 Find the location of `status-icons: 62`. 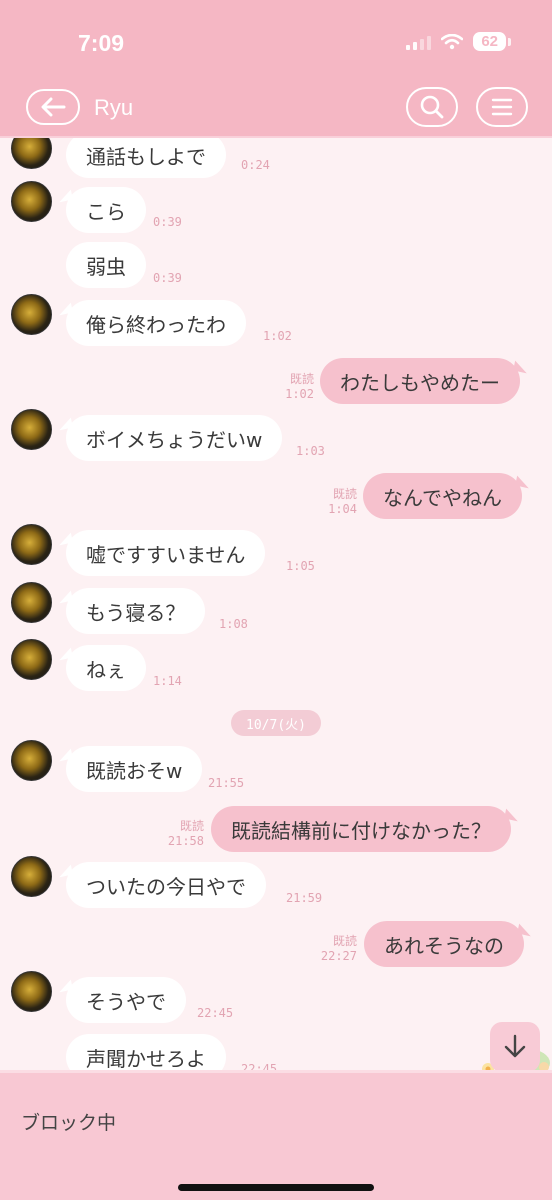

status-icons: 62 is located at coordinates (458, 41).